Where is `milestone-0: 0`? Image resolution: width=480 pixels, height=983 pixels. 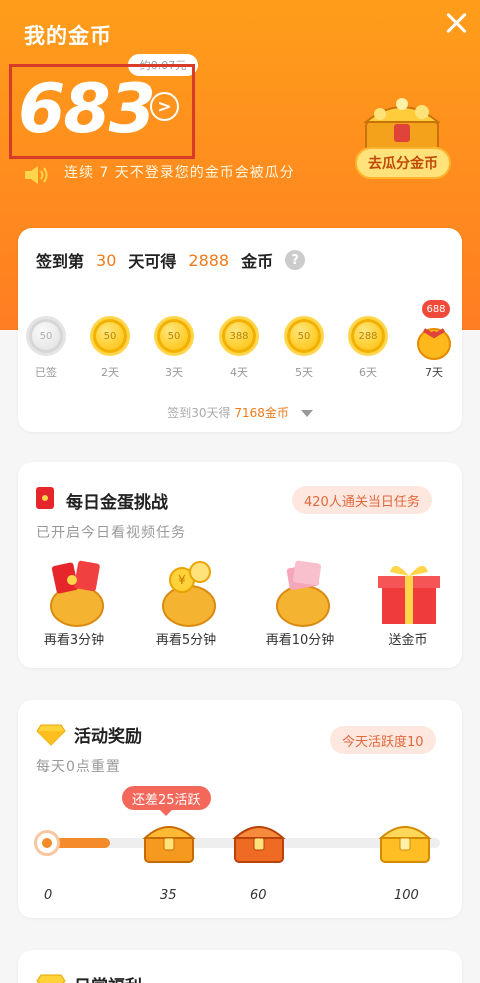
milestone-0: 0 is located at coordinates (48, 895).